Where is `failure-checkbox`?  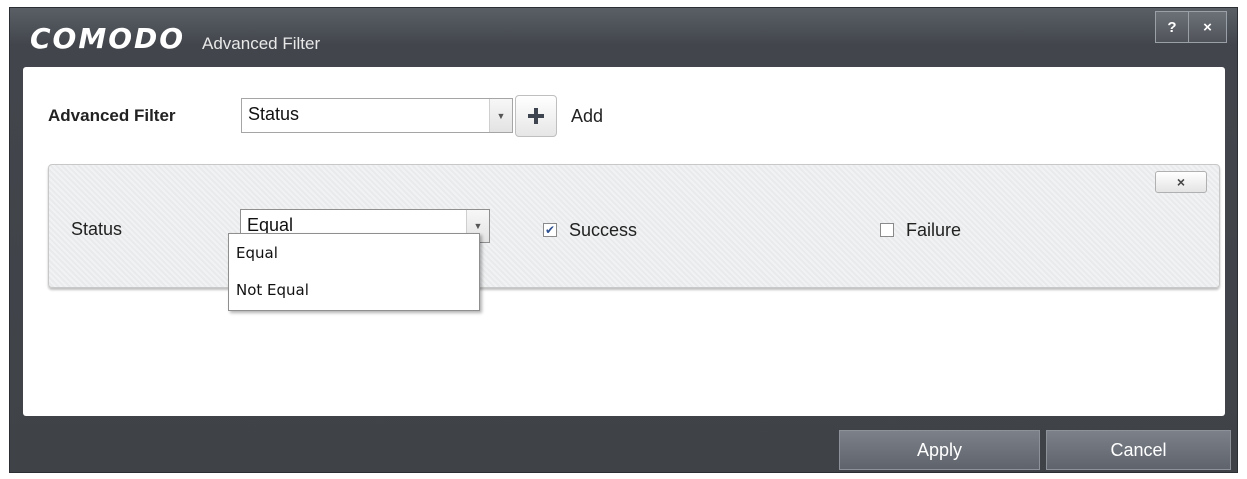 failure-checkbox is located at coordinates (887, 230).